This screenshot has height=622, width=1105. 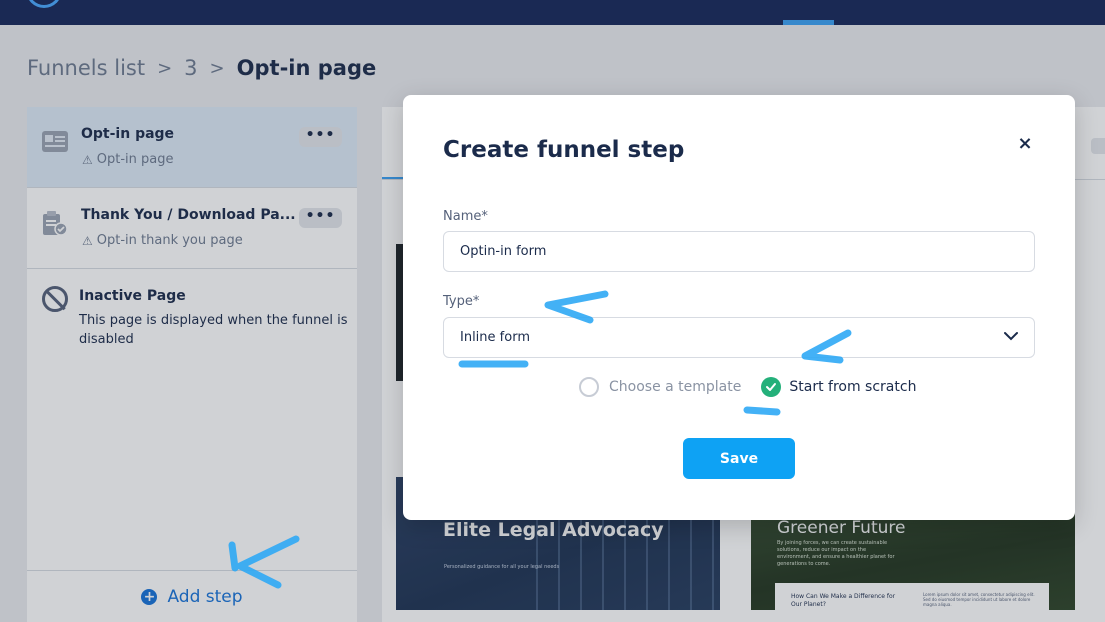 I want to click on save-button: Save, so click(x=739, y=458).